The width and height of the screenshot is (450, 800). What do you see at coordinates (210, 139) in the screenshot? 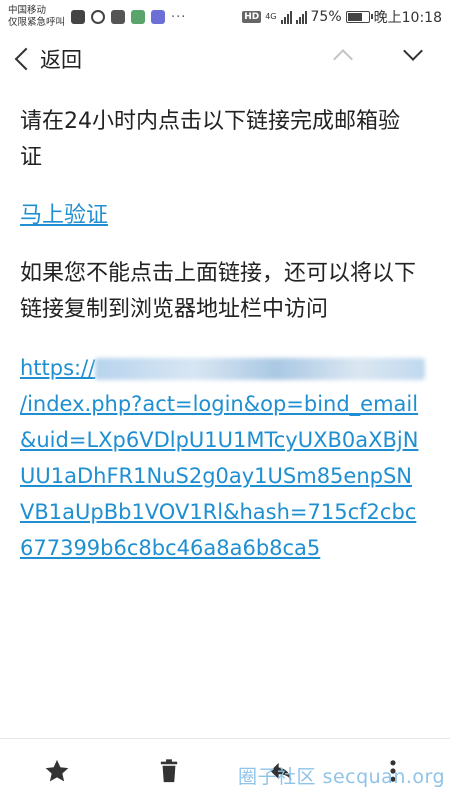
I see `intro-text: 请在24小时内点击以下链接完成邮箱验证` at bounding box center [210, 139].